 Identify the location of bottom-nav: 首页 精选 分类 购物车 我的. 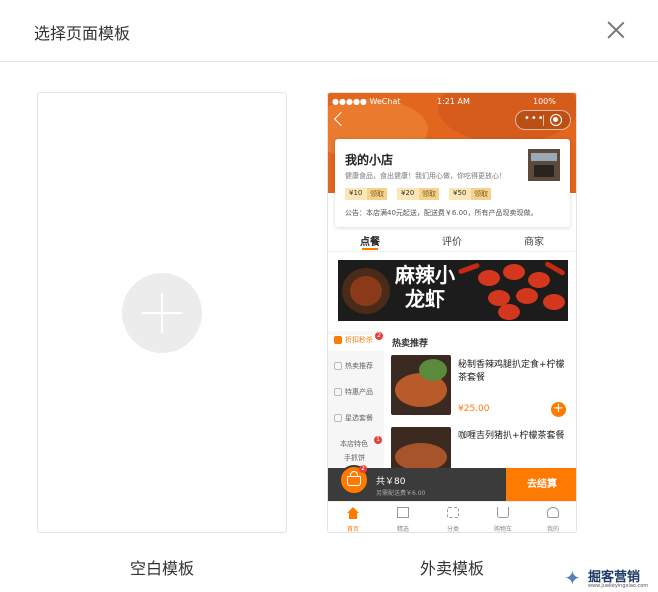
(452, 516).